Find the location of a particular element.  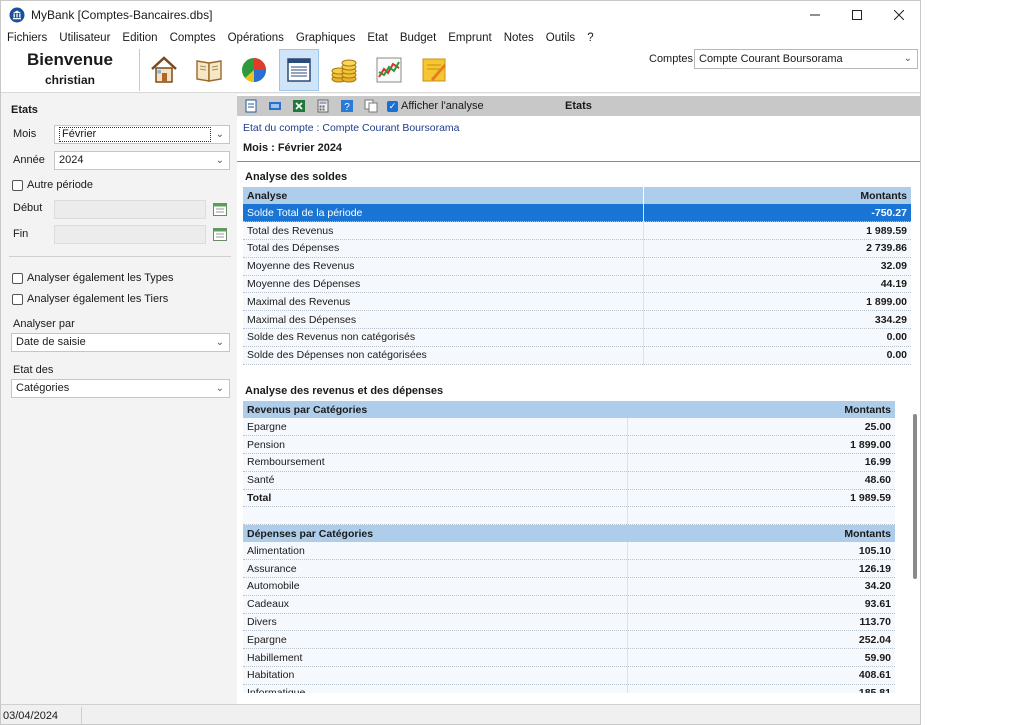

line-chart-button is located at coordinates (389, 70).